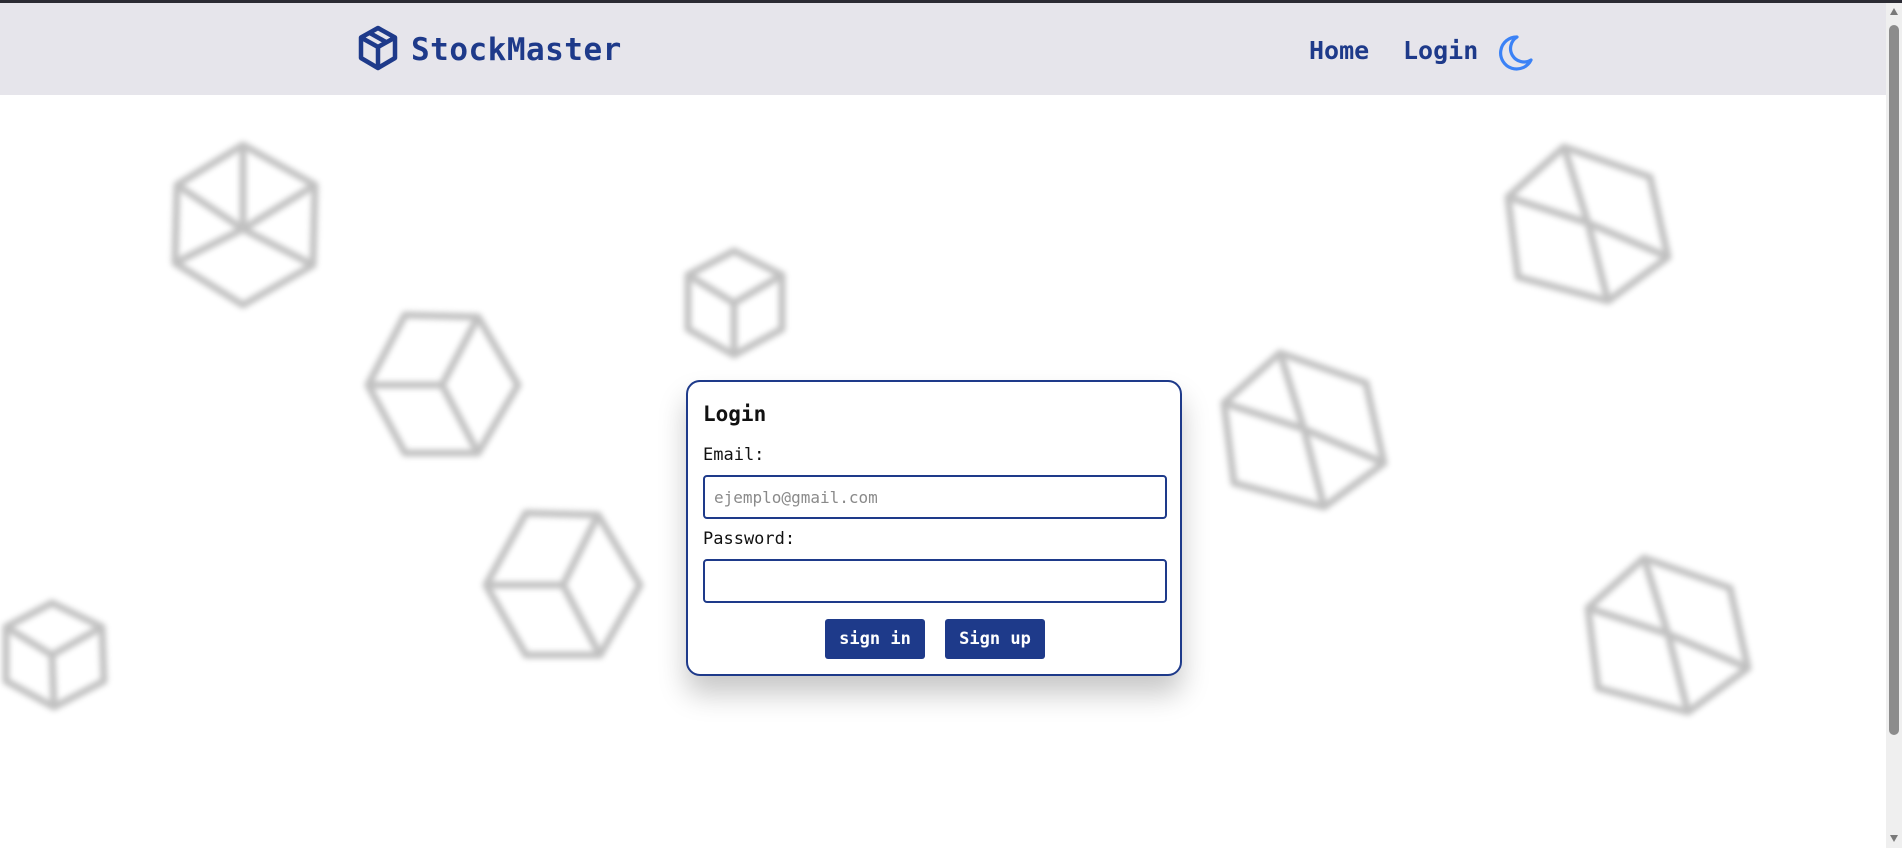  I want to click on nav-login-link: Login, so click(1440, 50).